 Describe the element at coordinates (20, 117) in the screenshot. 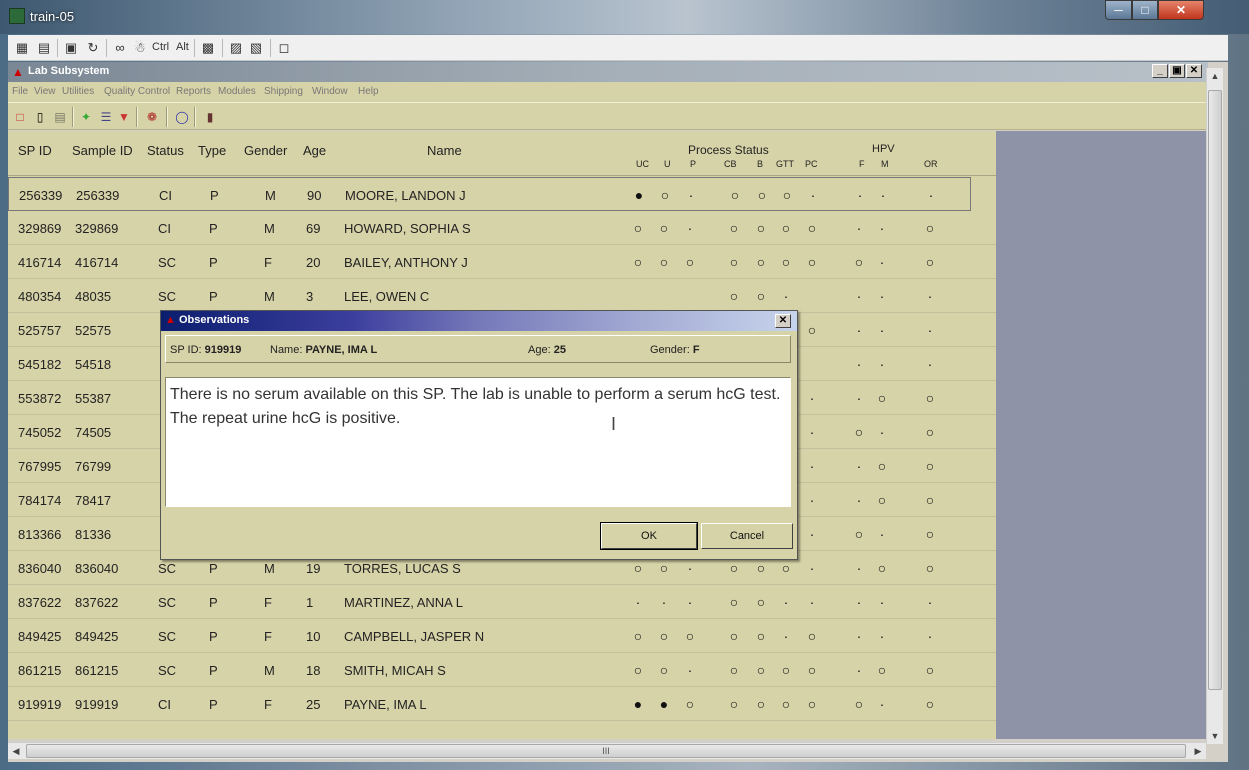

I see `new-icon: □` at that location.